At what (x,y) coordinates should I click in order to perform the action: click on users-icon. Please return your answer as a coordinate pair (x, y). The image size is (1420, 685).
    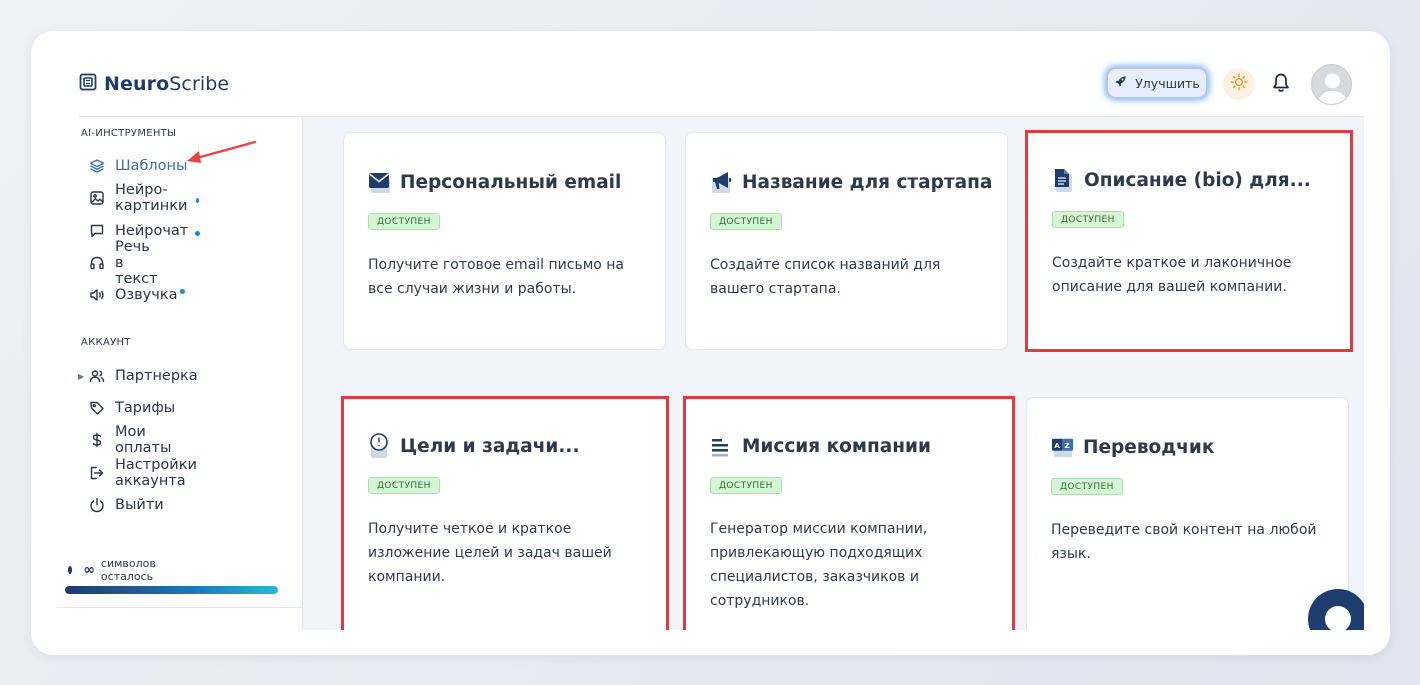
    Looking at the image, I should click on (97, 376).